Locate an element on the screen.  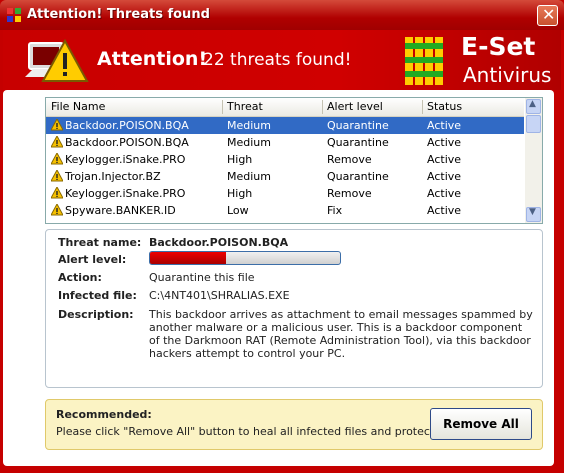
threat-count: 22 threats found! is located at coordinates (277, 60).